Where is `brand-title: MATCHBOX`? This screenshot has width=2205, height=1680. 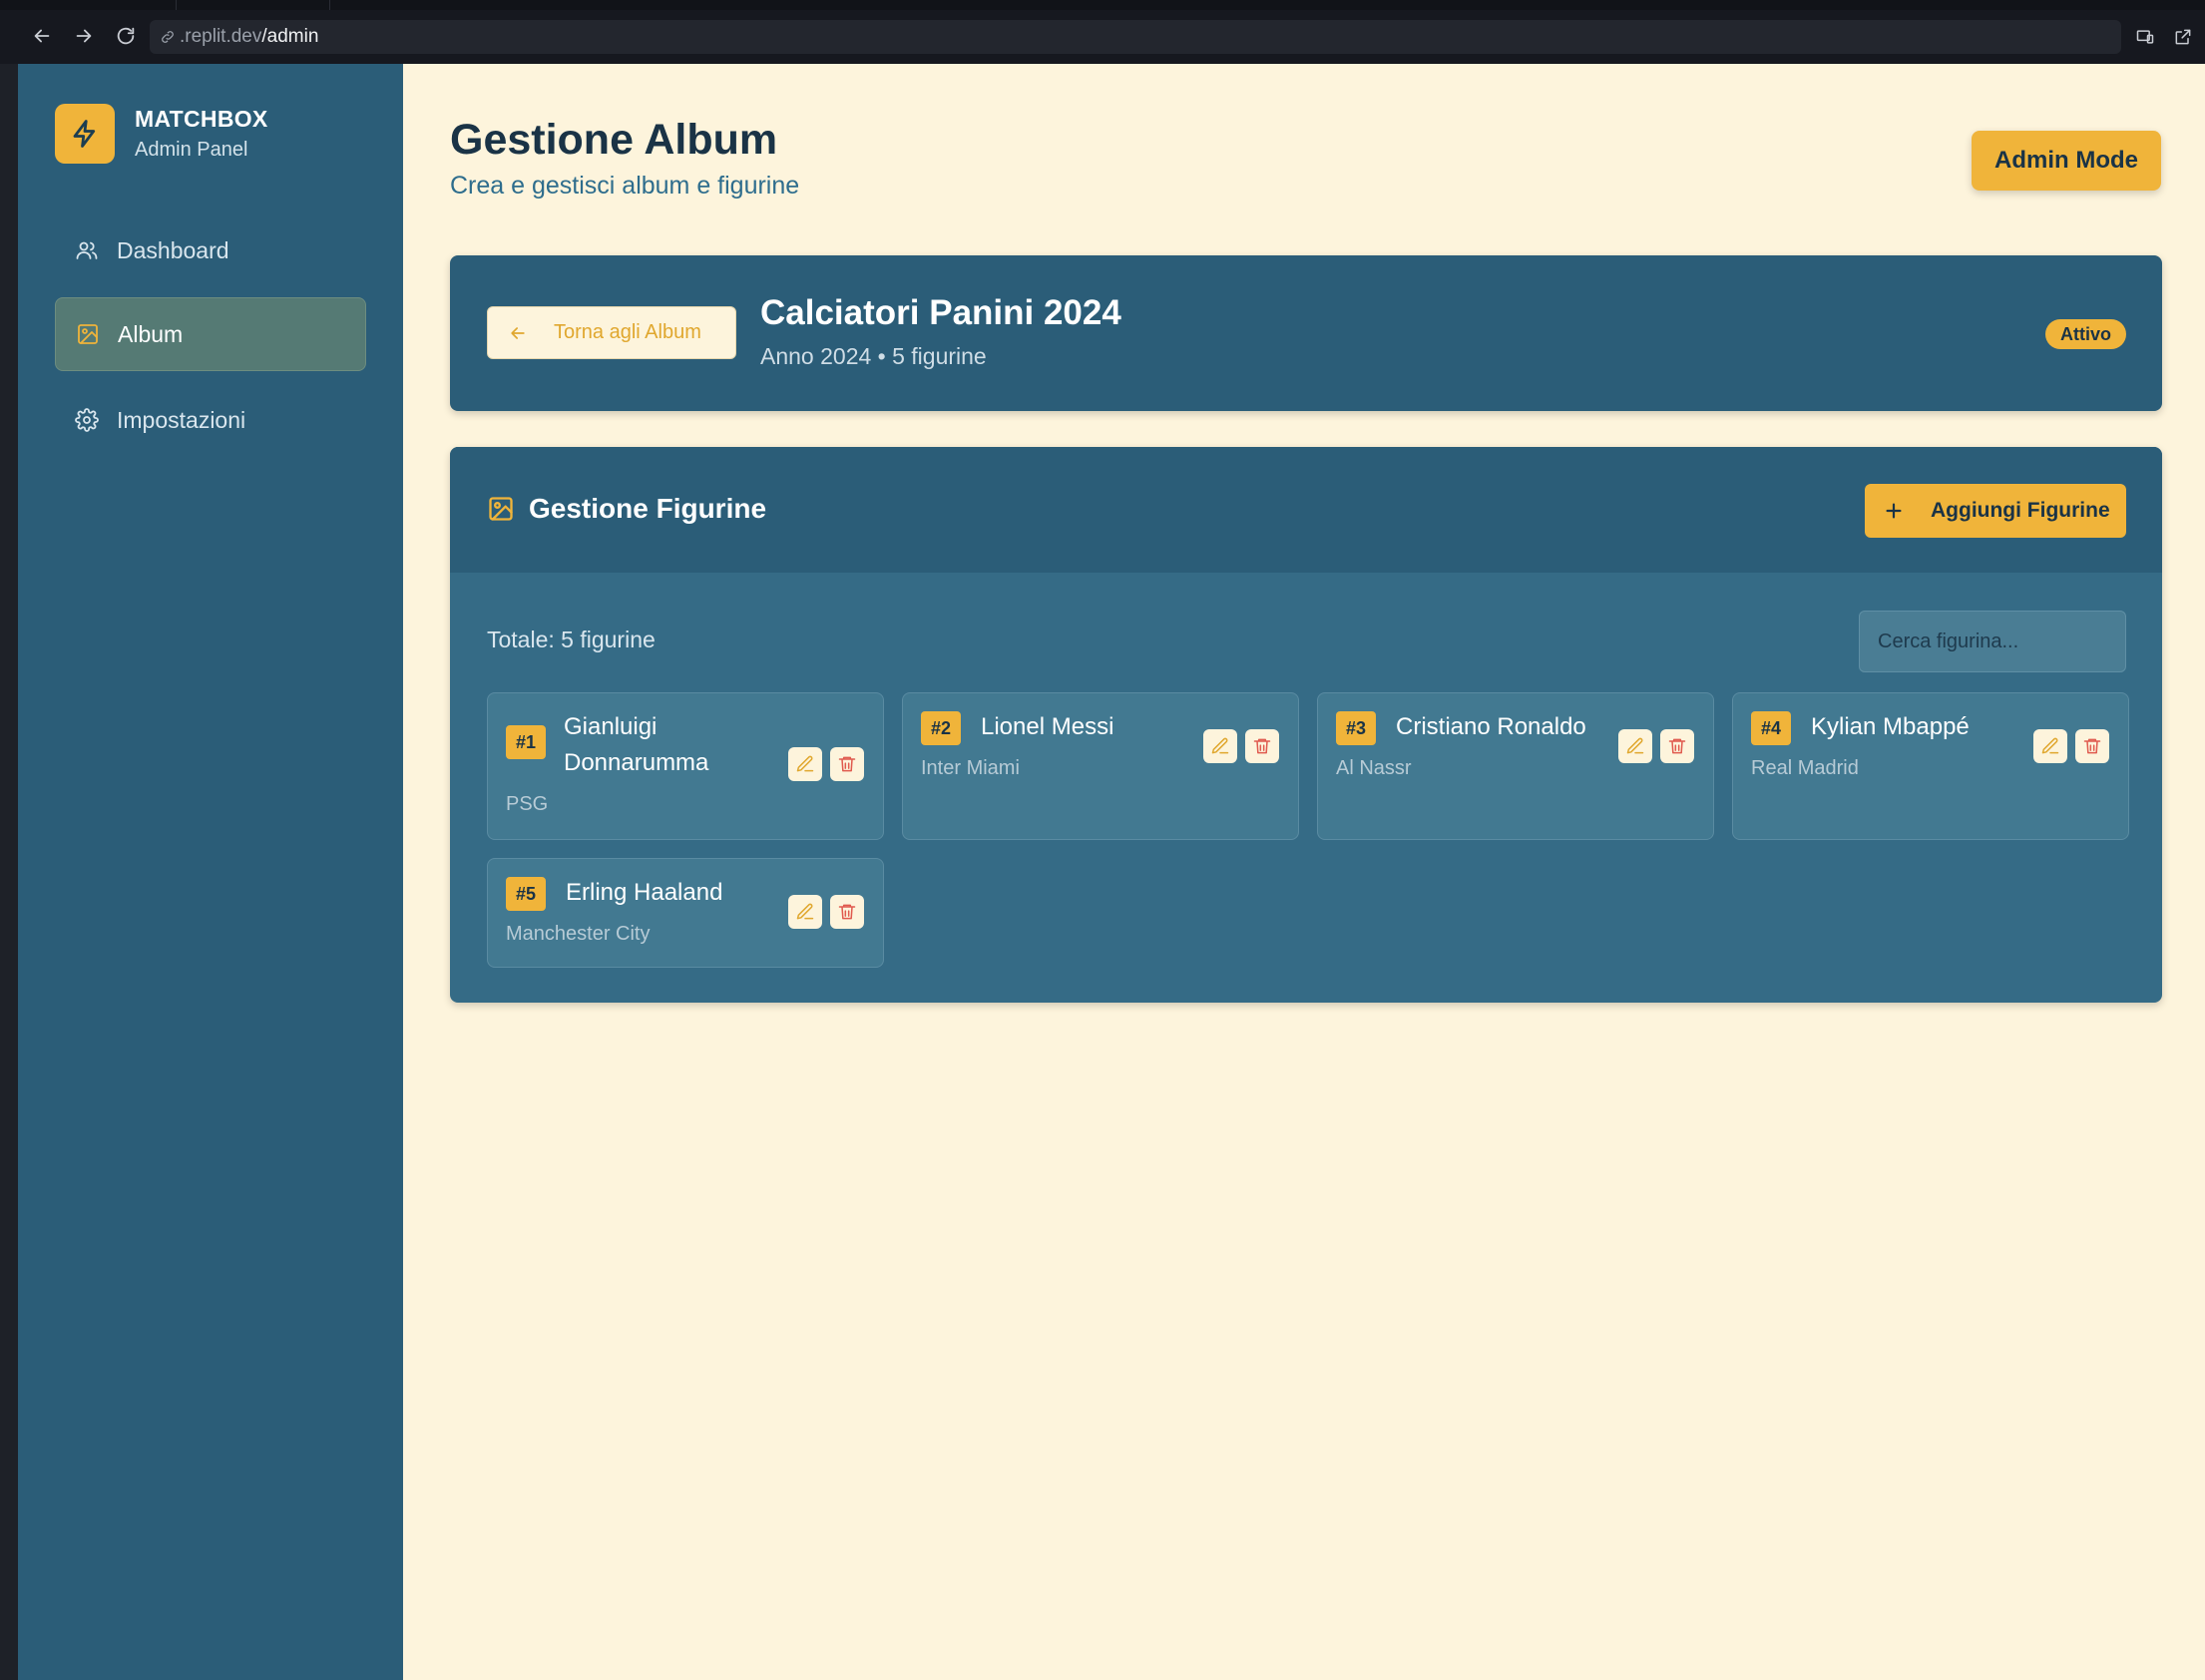
brand-title: MATCHBOX is located at coordinates (201, 119).